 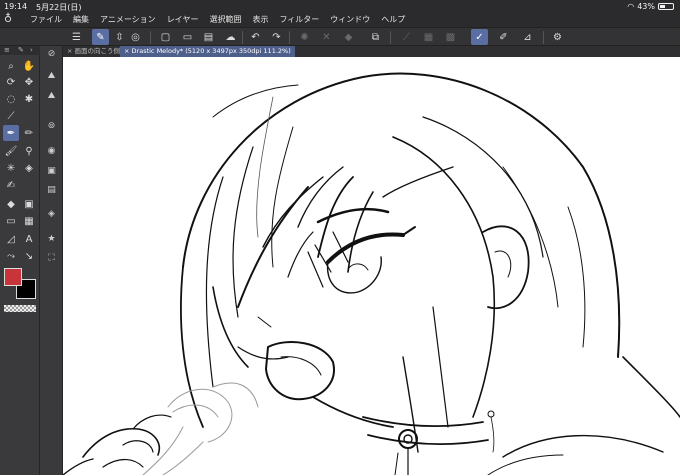 What do you see at coordinates (51, 150) in the screenshot?
I see `palette-tab-color-icon: ◉` at bounding box center [51, 150].